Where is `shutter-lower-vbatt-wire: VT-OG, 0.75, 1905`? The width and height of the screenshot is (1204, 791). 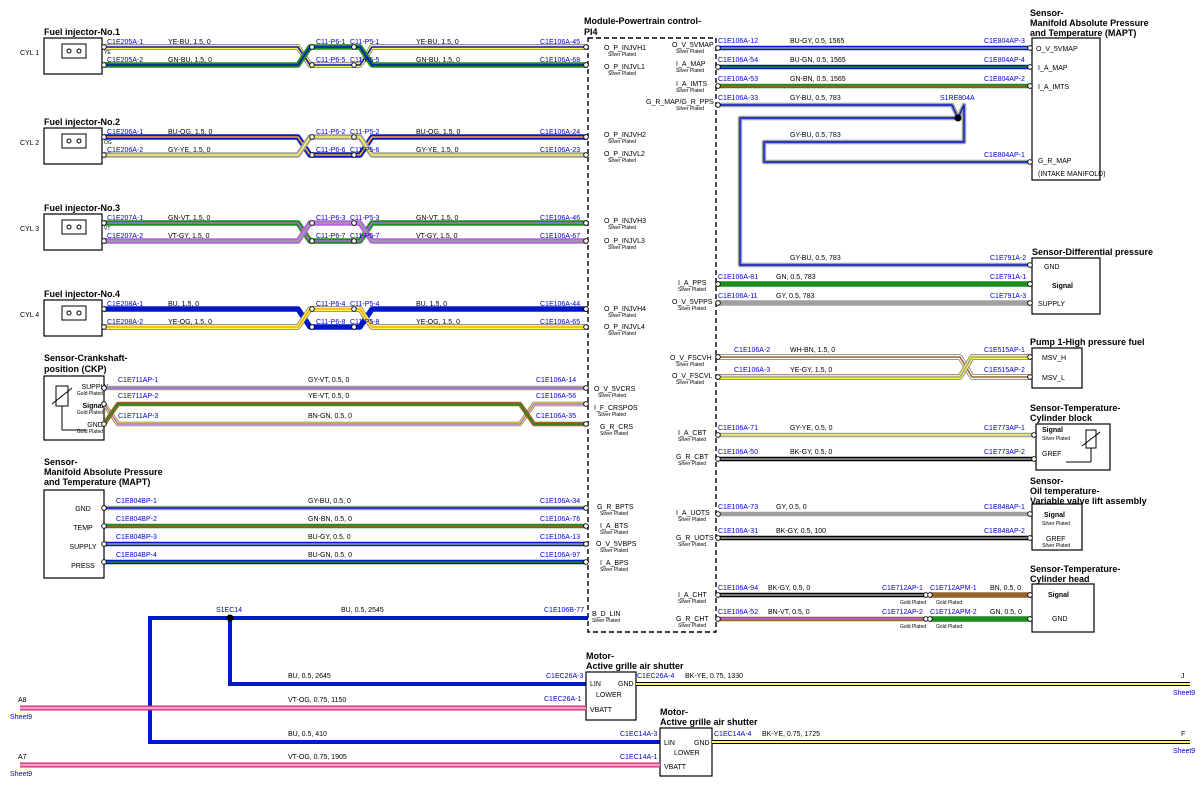
shutter-lower-vbatt-wire: VT-OG, 0.75, 1905 is located at coordinates (317, 757).